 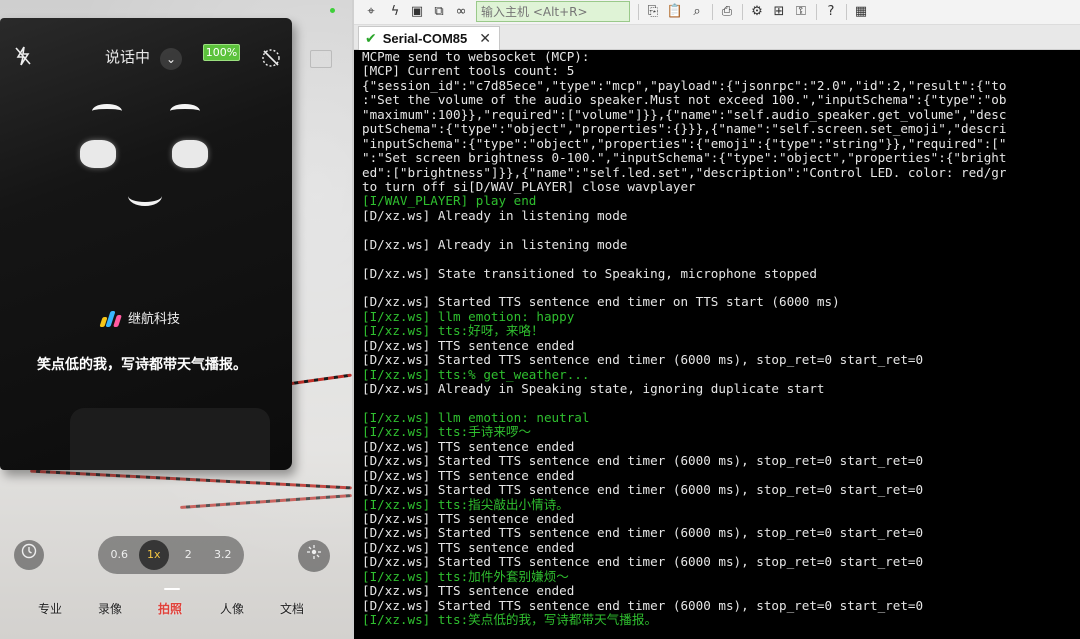 What do you see at coordinates (461, 12) in the screenshot?
I see `link-icon: ∞` at bounding box center [461, 12].